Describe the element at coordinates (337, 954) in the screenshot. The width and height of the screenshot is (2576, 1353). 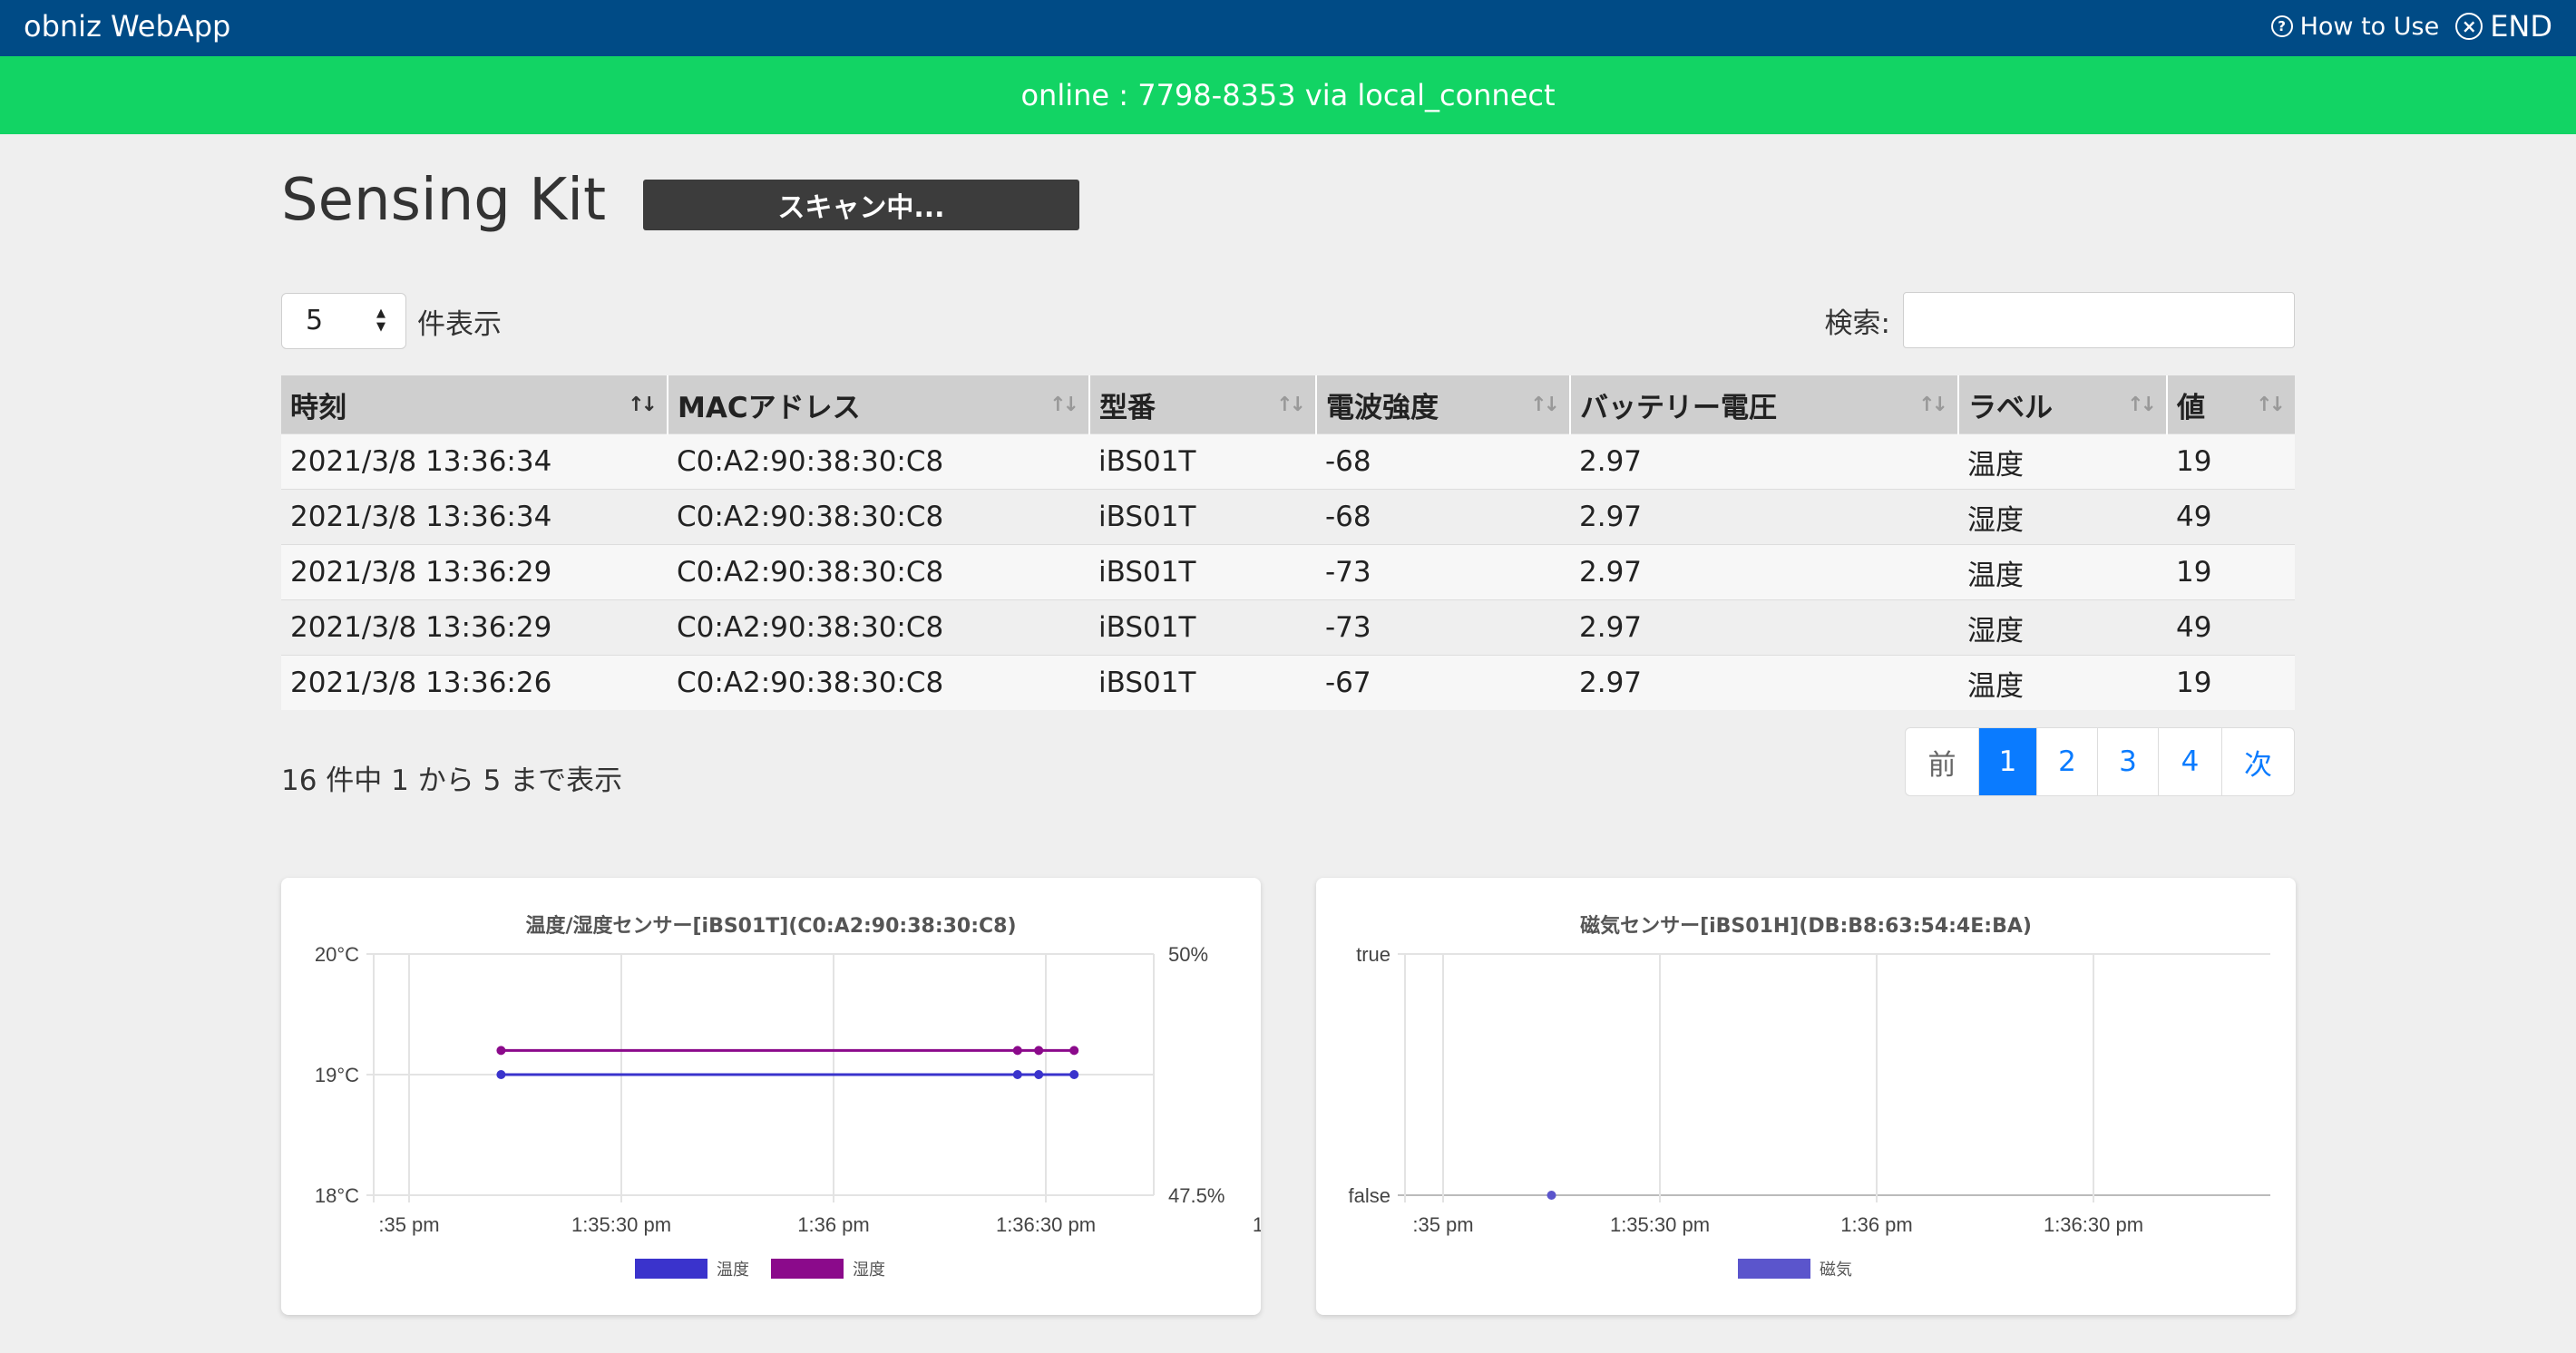
I see `y-tick-label-left: 20°C` at that location.